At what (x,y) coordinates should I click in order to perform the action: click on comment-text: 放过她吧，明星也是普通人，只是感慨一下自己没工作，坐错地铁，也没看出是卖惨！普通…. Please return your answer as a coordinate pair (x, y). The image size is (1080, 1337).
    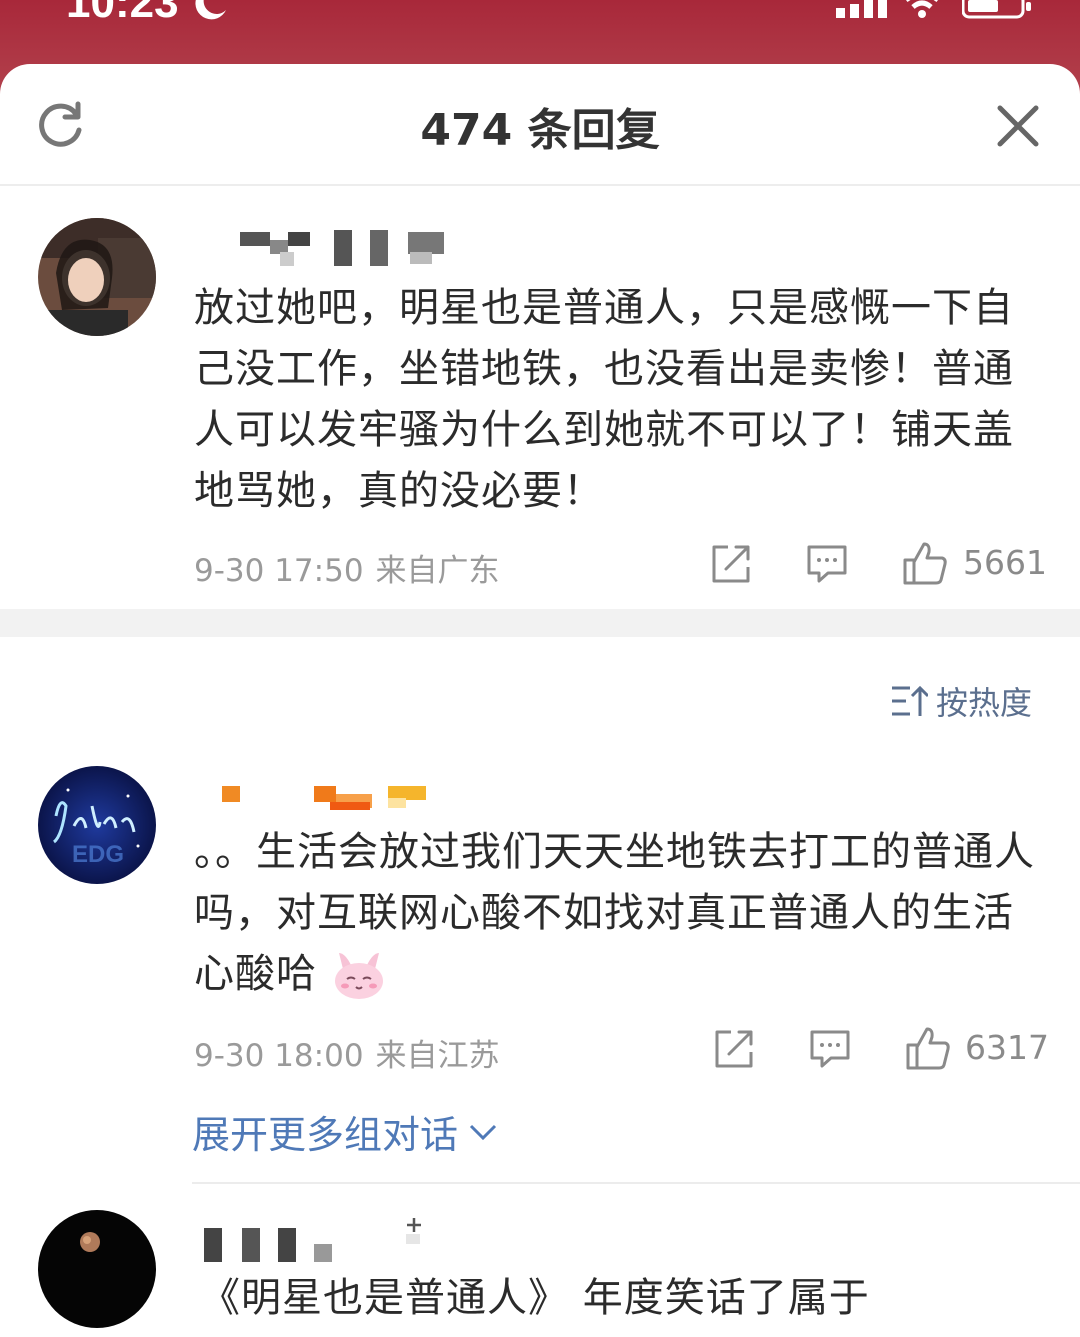
    Looking at the image, I should click on (604, 399).